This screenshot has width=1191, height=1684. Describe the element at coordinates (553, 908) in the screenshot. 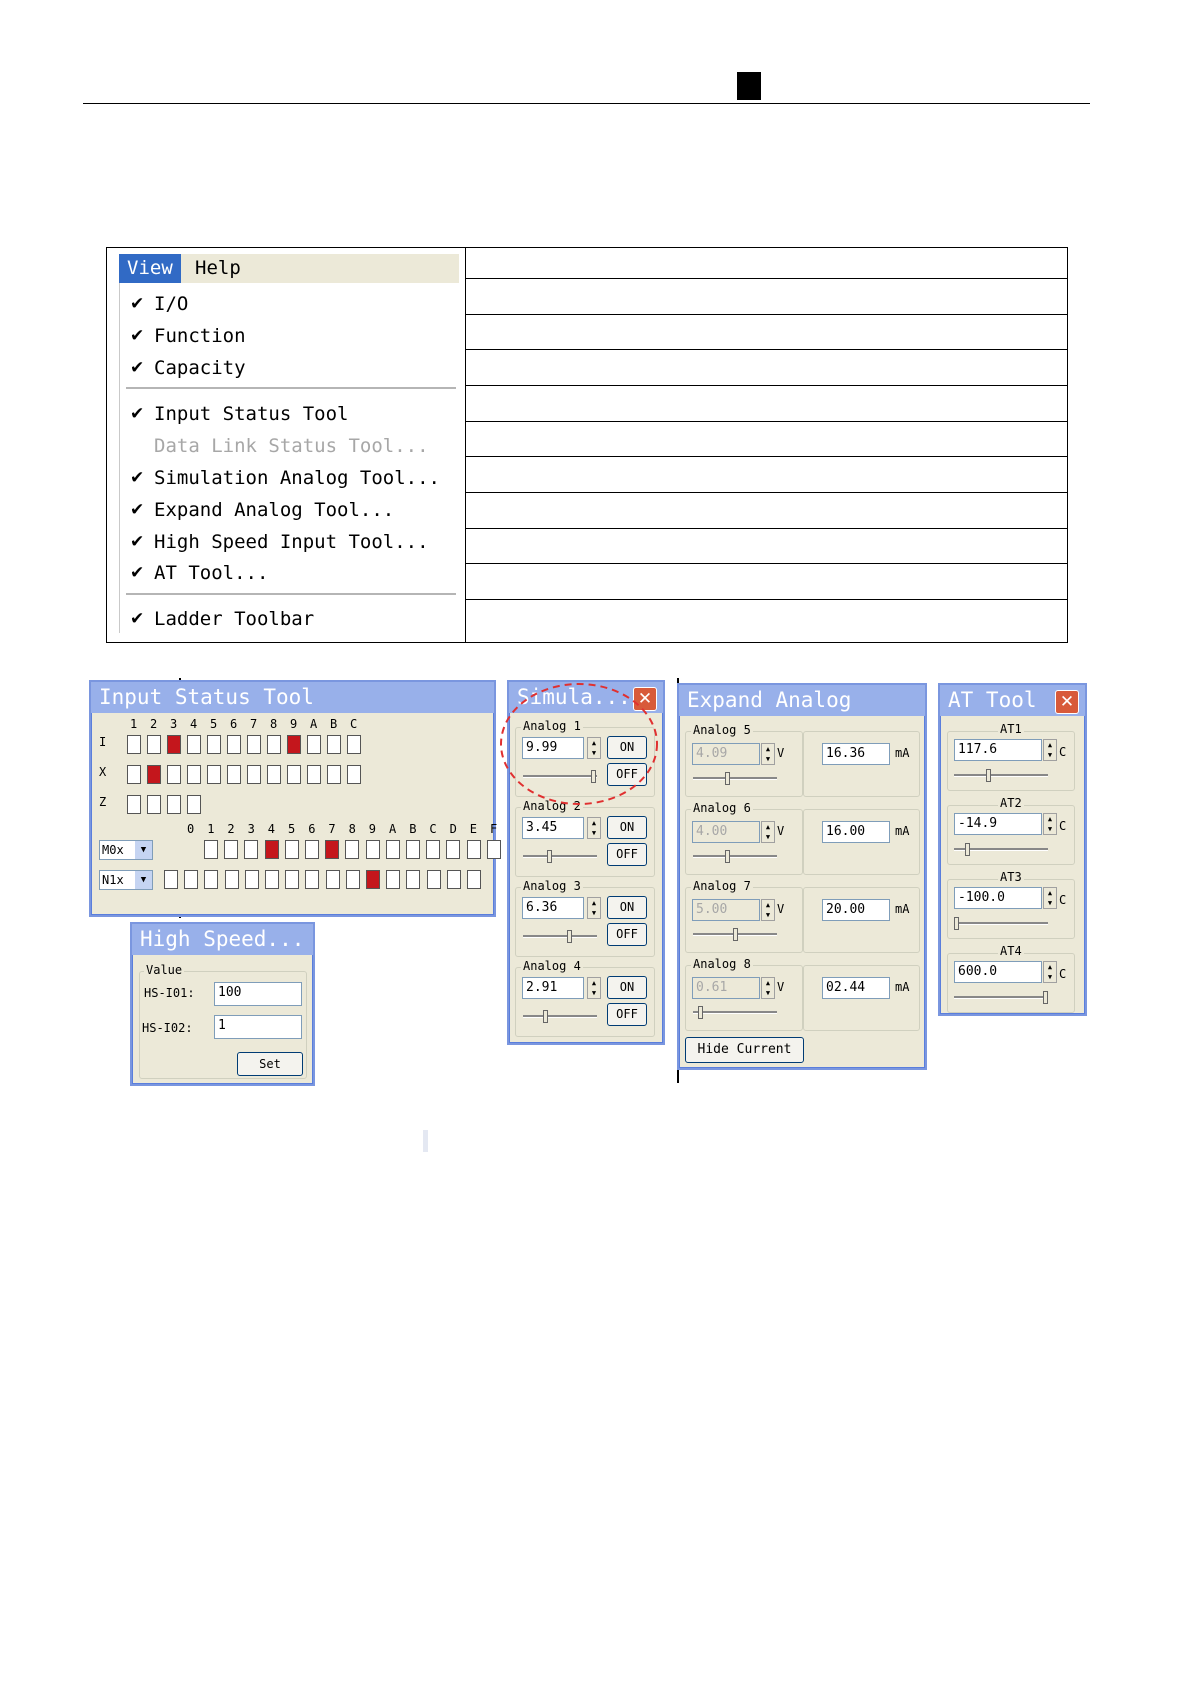

I see `analog-value-input: 6.36` at that location.